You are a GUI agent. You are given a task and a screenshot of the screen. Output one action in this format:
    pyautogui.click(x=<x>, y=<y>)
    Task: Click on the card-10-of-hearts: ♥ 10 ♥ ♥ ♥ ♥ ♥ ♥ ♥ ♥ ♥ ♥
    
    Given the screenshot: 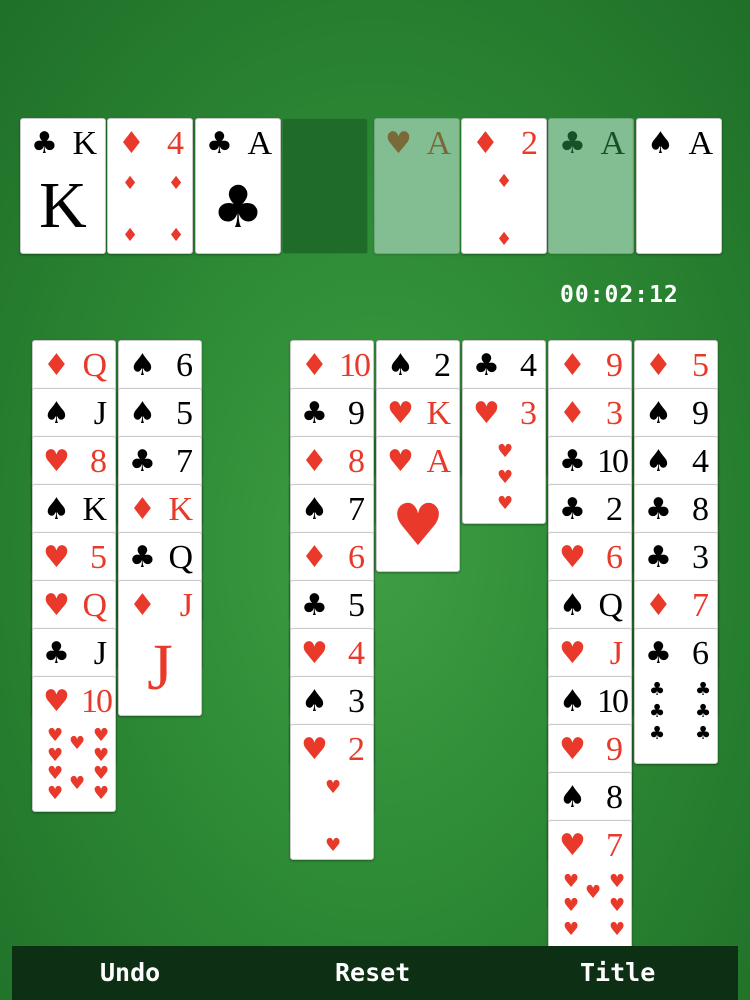 What is the action you would take?
    pyautogui.click(x=74, y=744)
    